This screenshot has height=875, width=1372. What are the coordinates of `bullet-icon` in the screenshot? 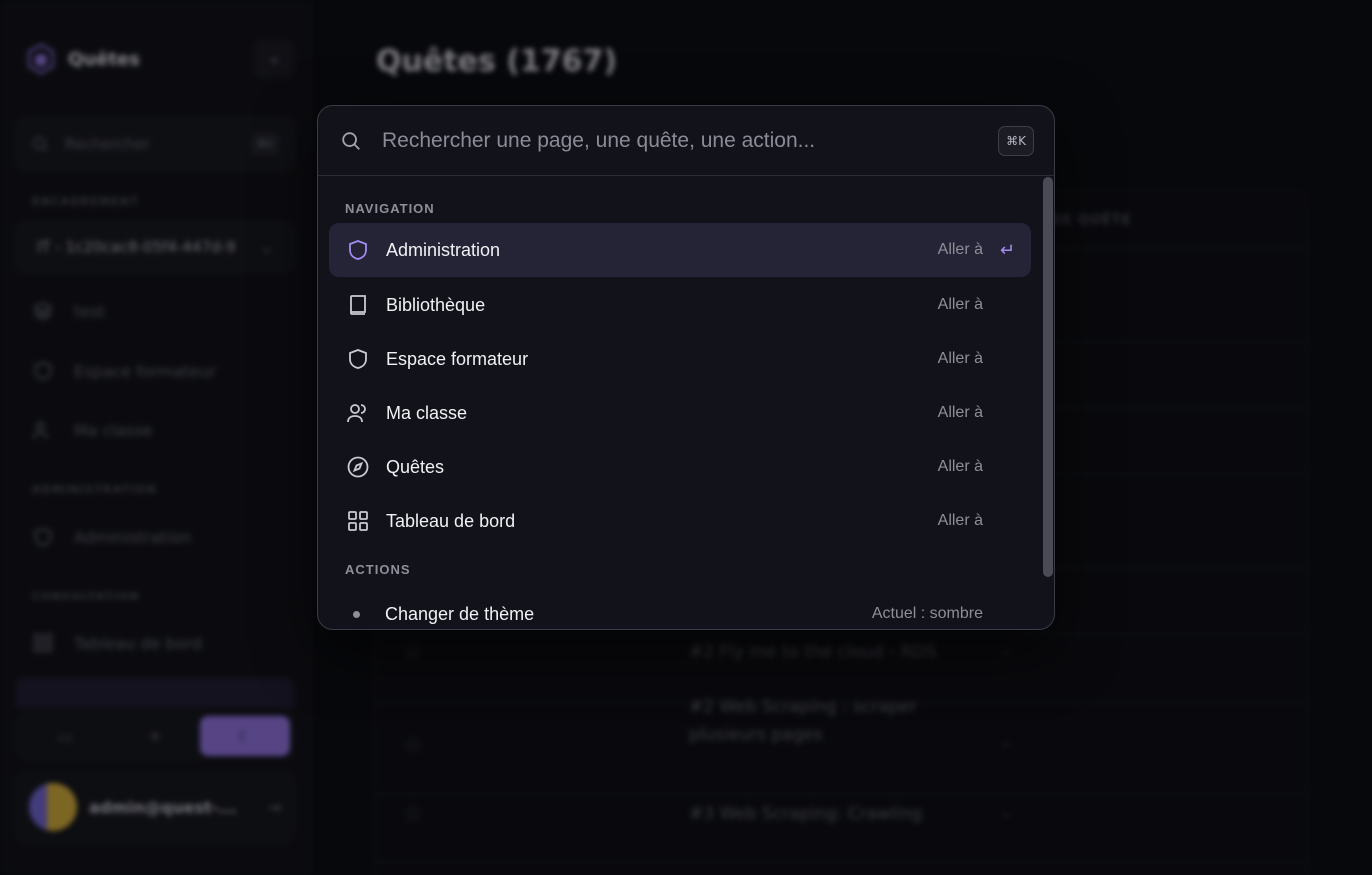 It's located at (356, 614).